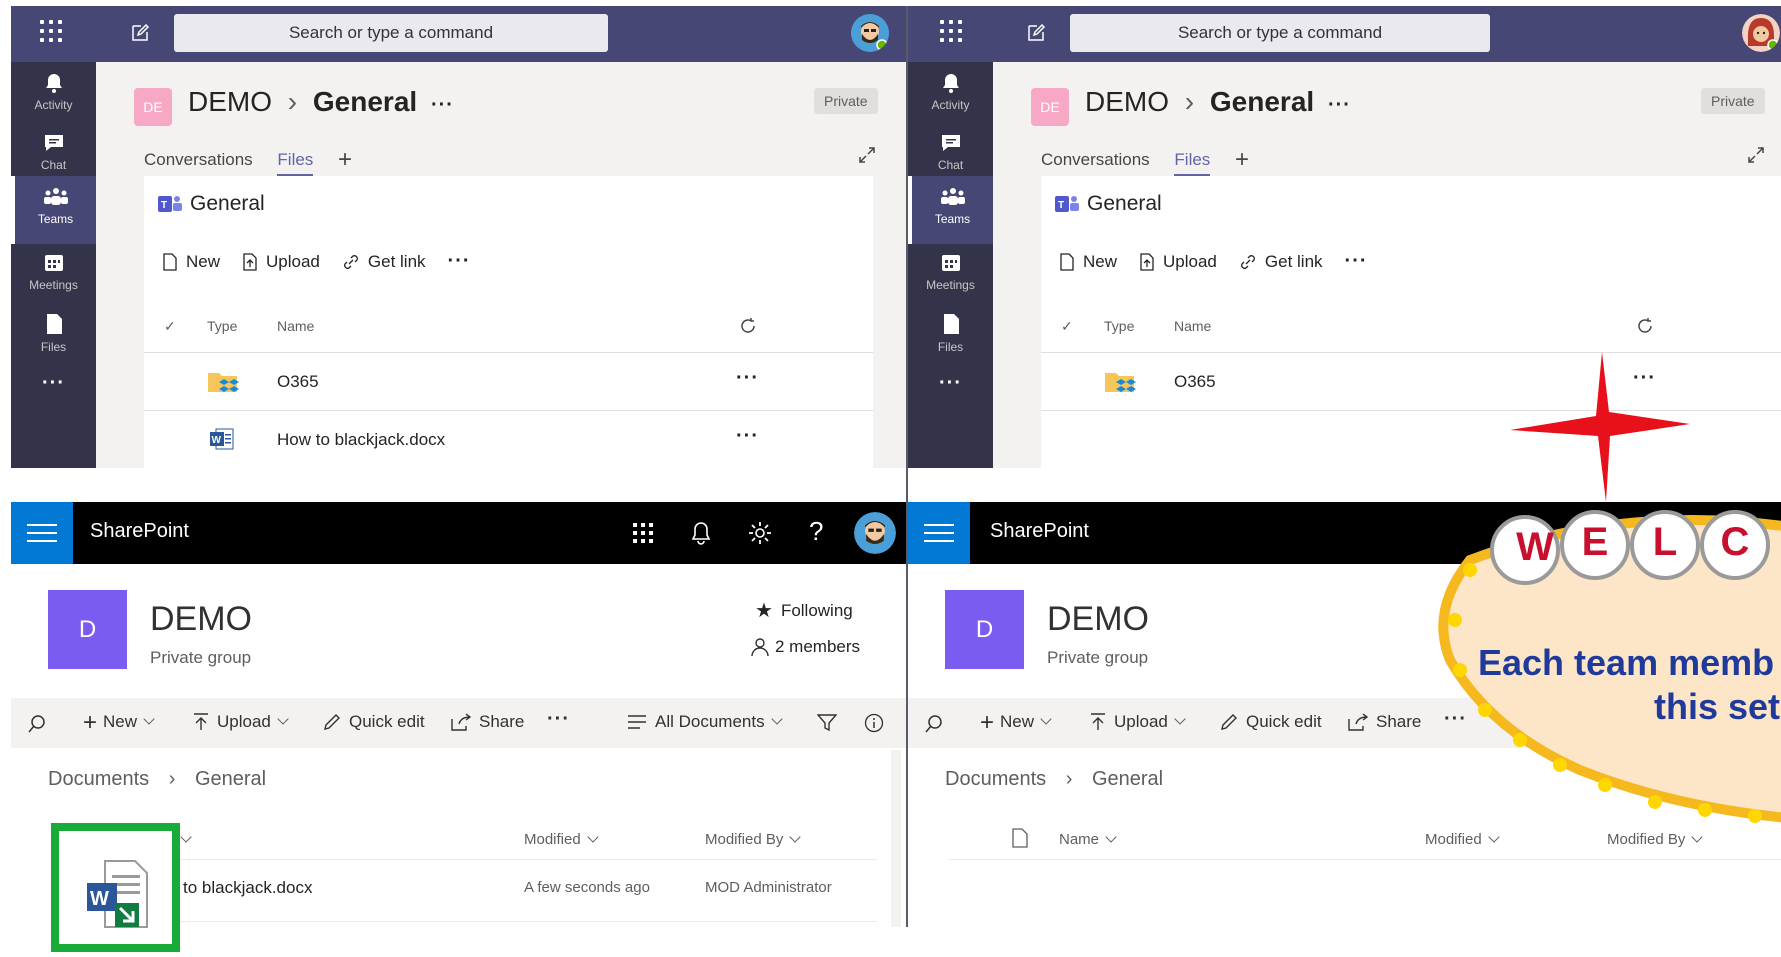 Image resolution: width=1781 pixels, height=957 pixels. Describe the element at coordinates (874, 723) in the screenshot. I see `info-icon` at that location.